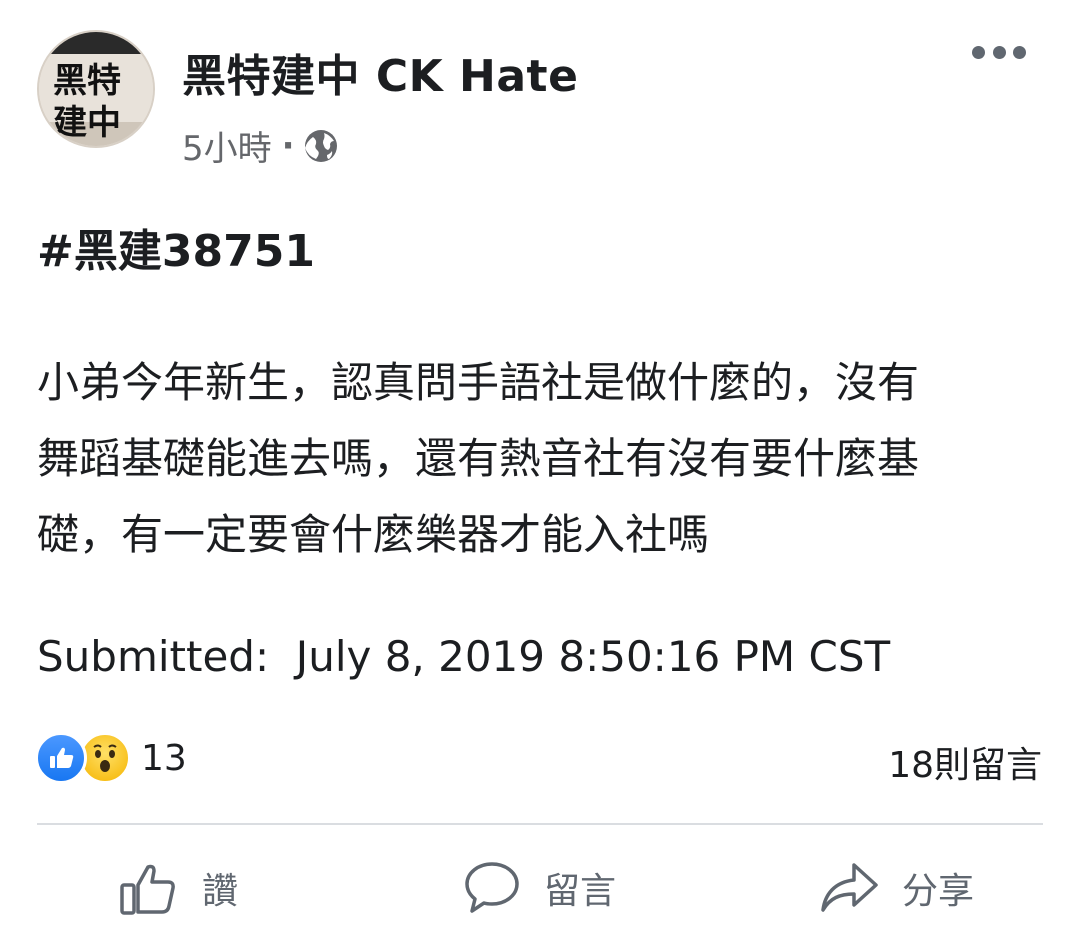 The width and height of the screenshot is (1080, 935). What do you see at coordinates (227, 145) in the screenshot?
I see `post-time: 5小時` at bounding box center [227, 145].